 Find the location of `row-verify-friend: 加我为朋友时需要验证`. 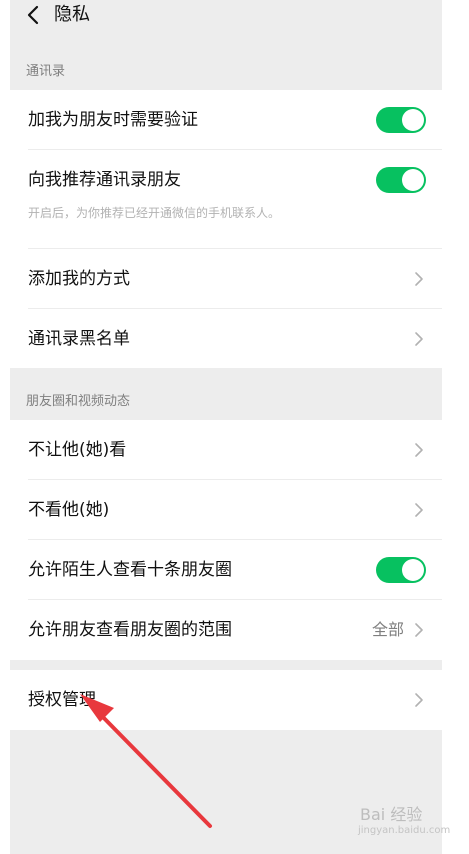

row-verify-friend: 加我为朋友时需要验证 is located at coordinates (226, 120).